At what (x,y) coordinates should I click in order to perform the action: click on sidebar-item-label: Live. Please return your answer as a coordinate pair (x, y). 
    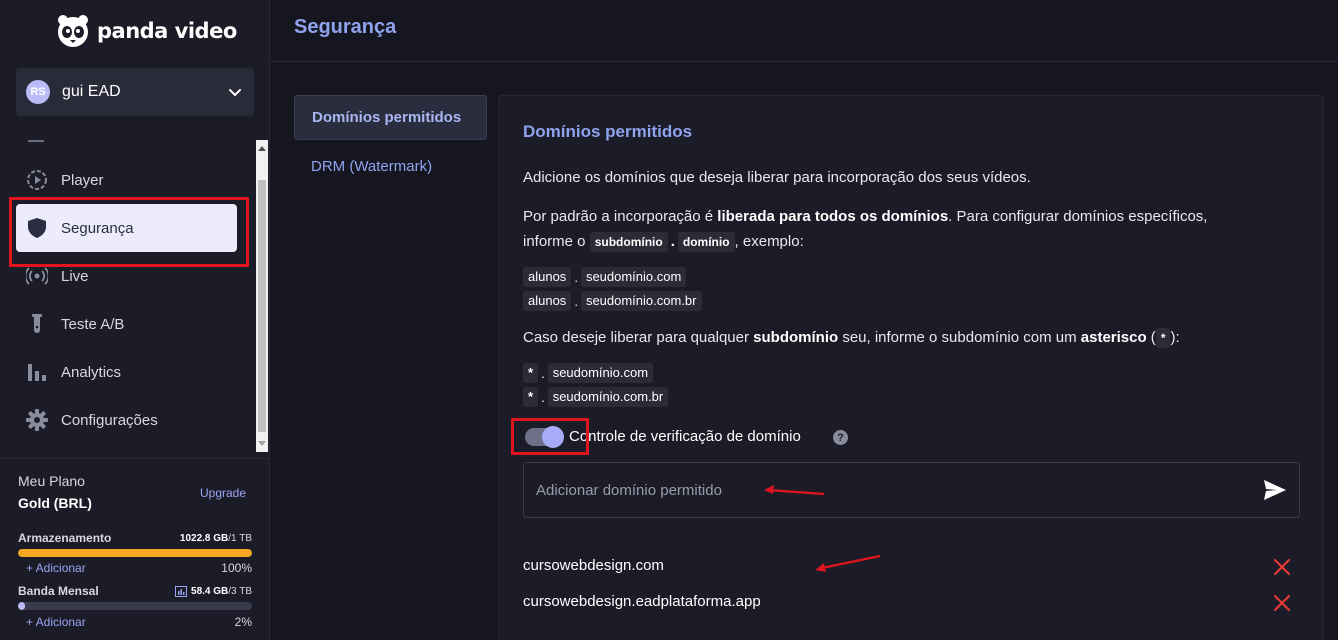
    Looking at the image, I should click on (75, 276).